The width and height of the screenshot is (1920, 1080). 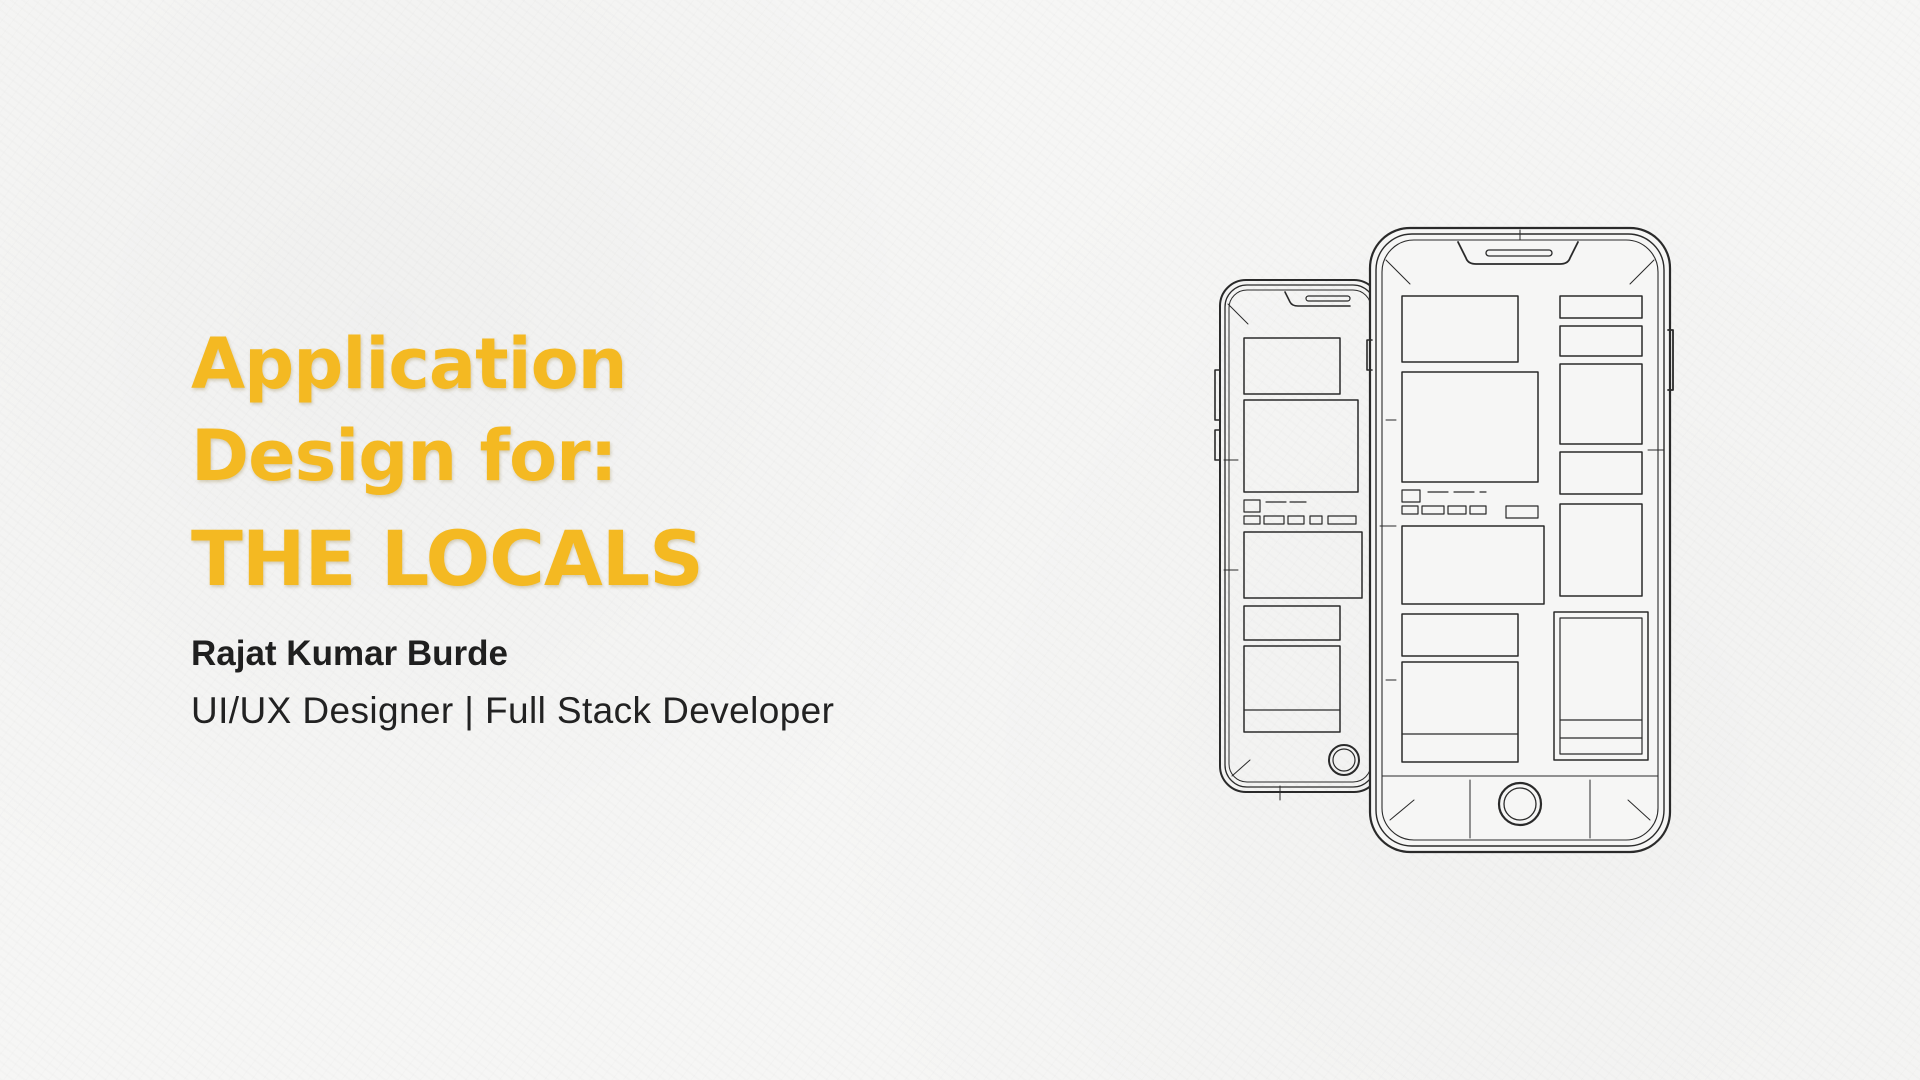 What do you see at coordinates (409, 364) in the screenshot?
I see `headline-line-1: Application` at bounding box center [409, 364].